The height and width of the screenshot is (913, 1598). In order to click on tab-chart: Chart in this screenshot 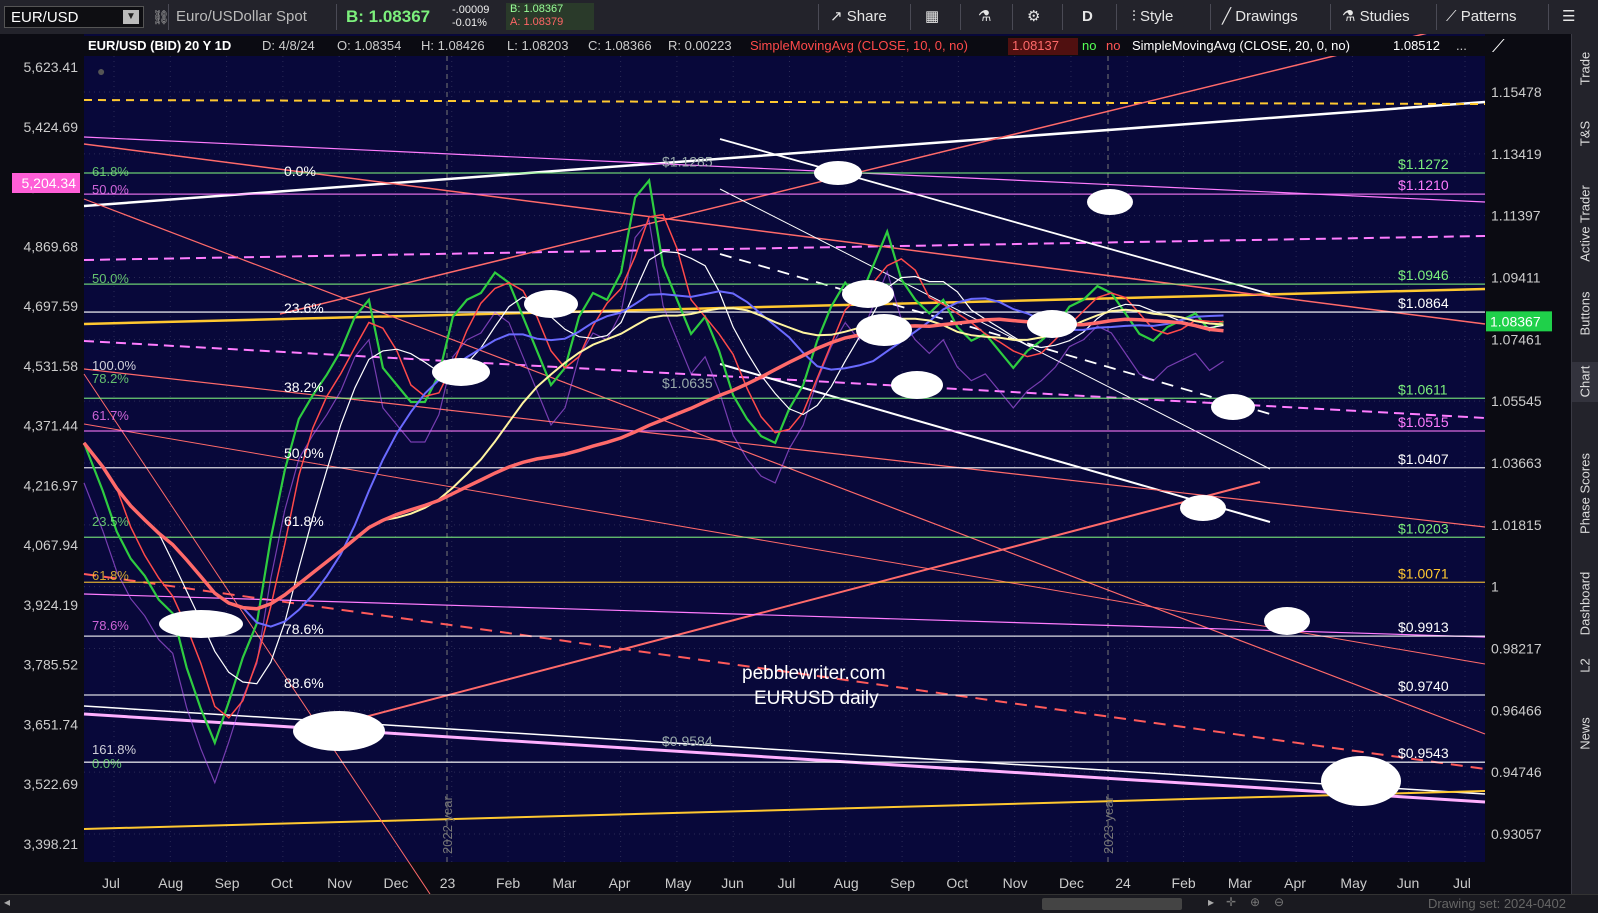, I will do `click(1585, 382)`.